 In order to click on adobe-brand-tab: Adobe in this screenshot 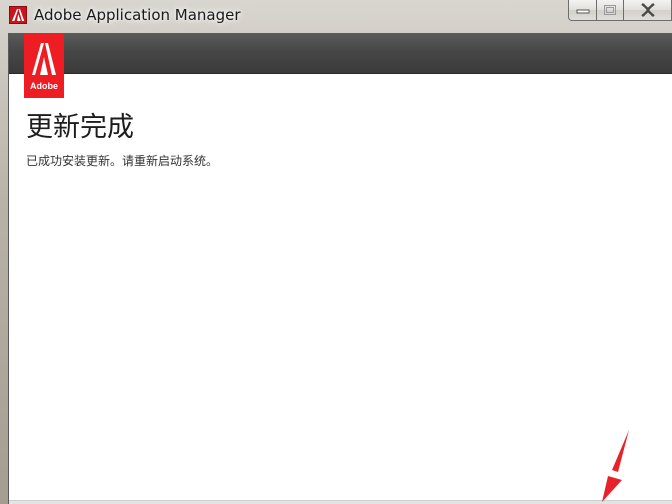, I will do `click(44, 65)`.